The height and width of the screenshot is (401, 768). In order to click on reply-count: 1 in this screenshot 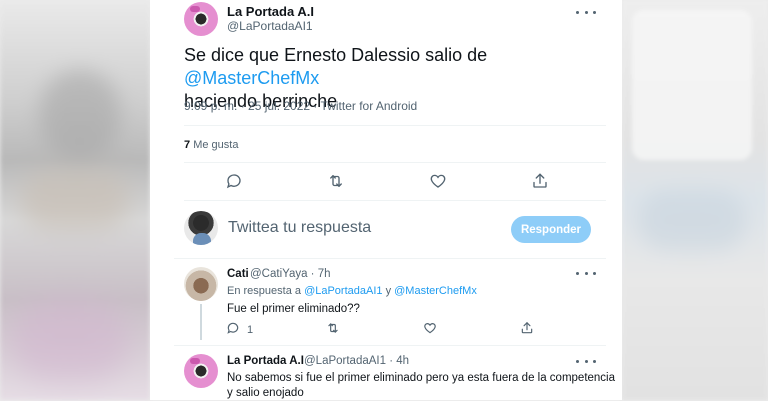, I will do `click(250, 330)`.